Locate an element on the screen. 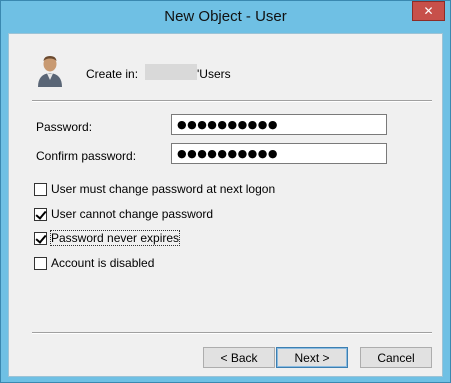  create-in-path: 'Users is located at coordinates (214, 74).